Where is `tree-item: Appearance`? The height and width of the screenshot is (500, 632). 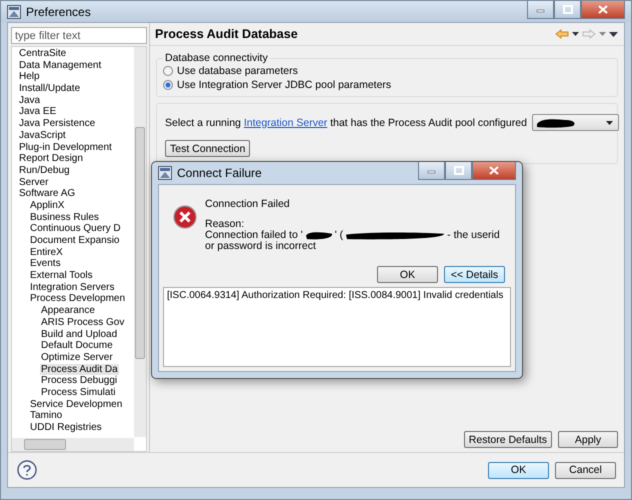
tree-item: Appearance is located at coordinates (68, 311).